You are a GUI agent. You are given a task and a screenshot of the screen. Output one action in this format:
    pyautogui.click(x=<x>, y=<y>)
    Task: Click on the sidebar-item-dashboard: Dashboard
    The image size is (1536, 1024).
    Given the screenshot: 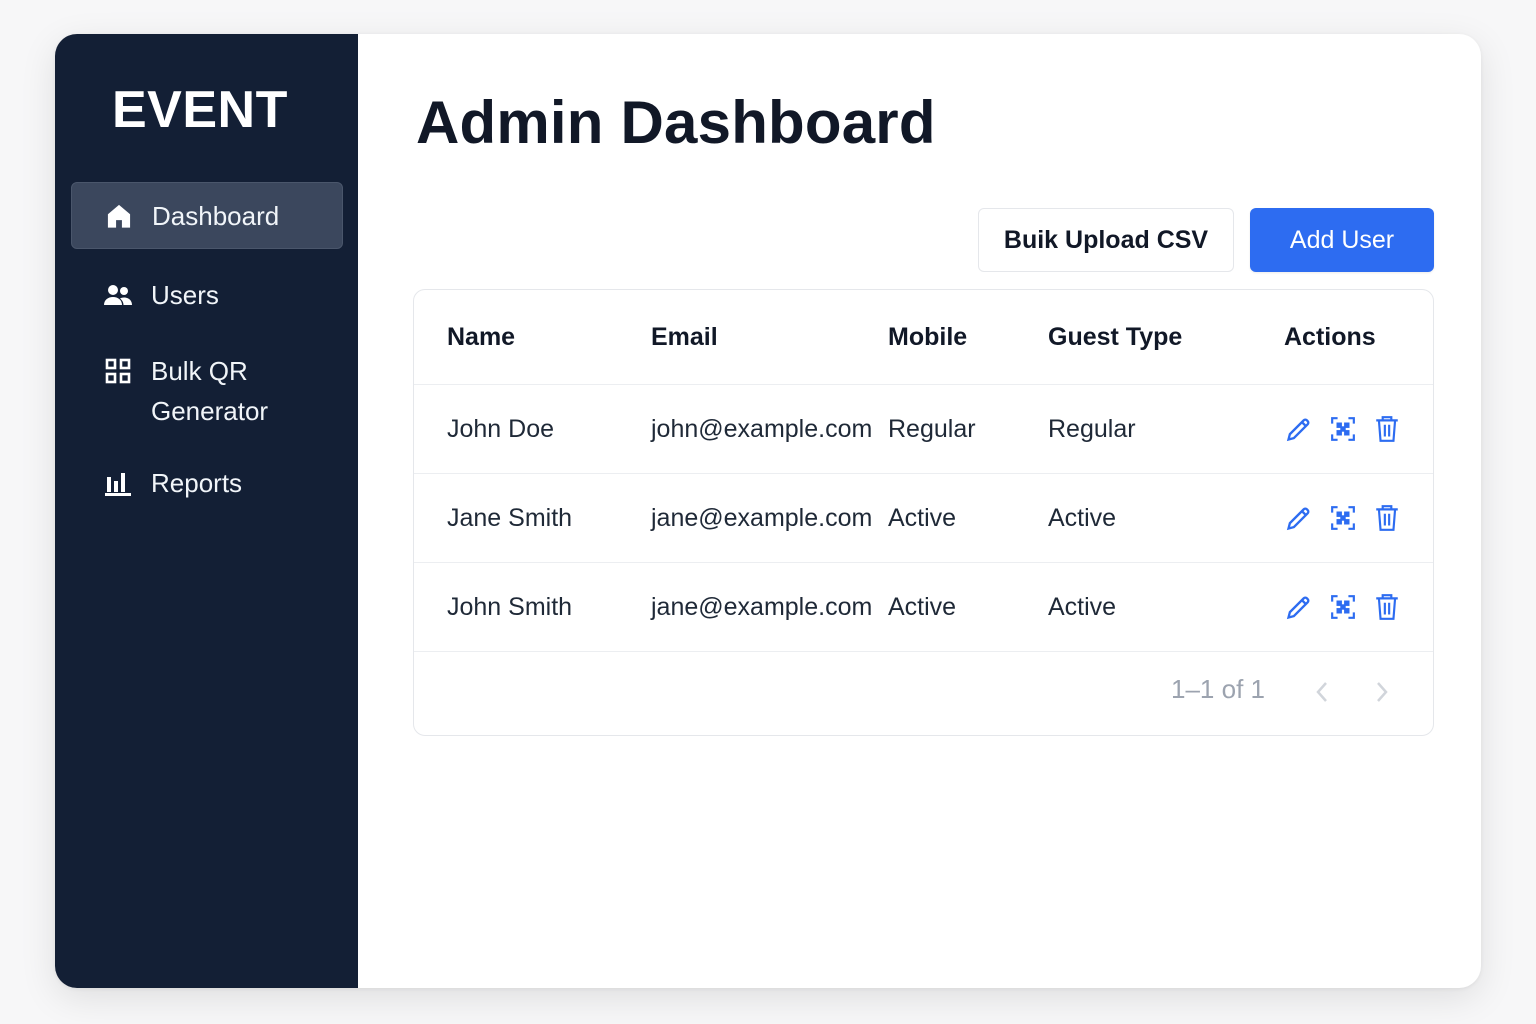 What is the action you would take?
    pyautogui.click(x=207, y=215)
    